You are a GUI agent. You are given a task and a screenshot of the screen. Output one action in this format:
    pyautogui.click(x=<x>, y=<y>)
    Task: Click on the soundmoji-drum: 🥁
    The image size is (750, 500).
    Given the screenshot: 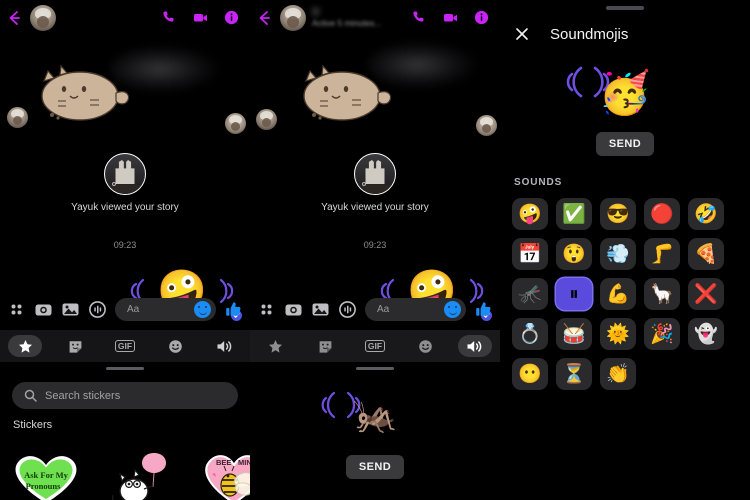 What is the action you would take?
    pyautogui.click(x=574, y=334)
    